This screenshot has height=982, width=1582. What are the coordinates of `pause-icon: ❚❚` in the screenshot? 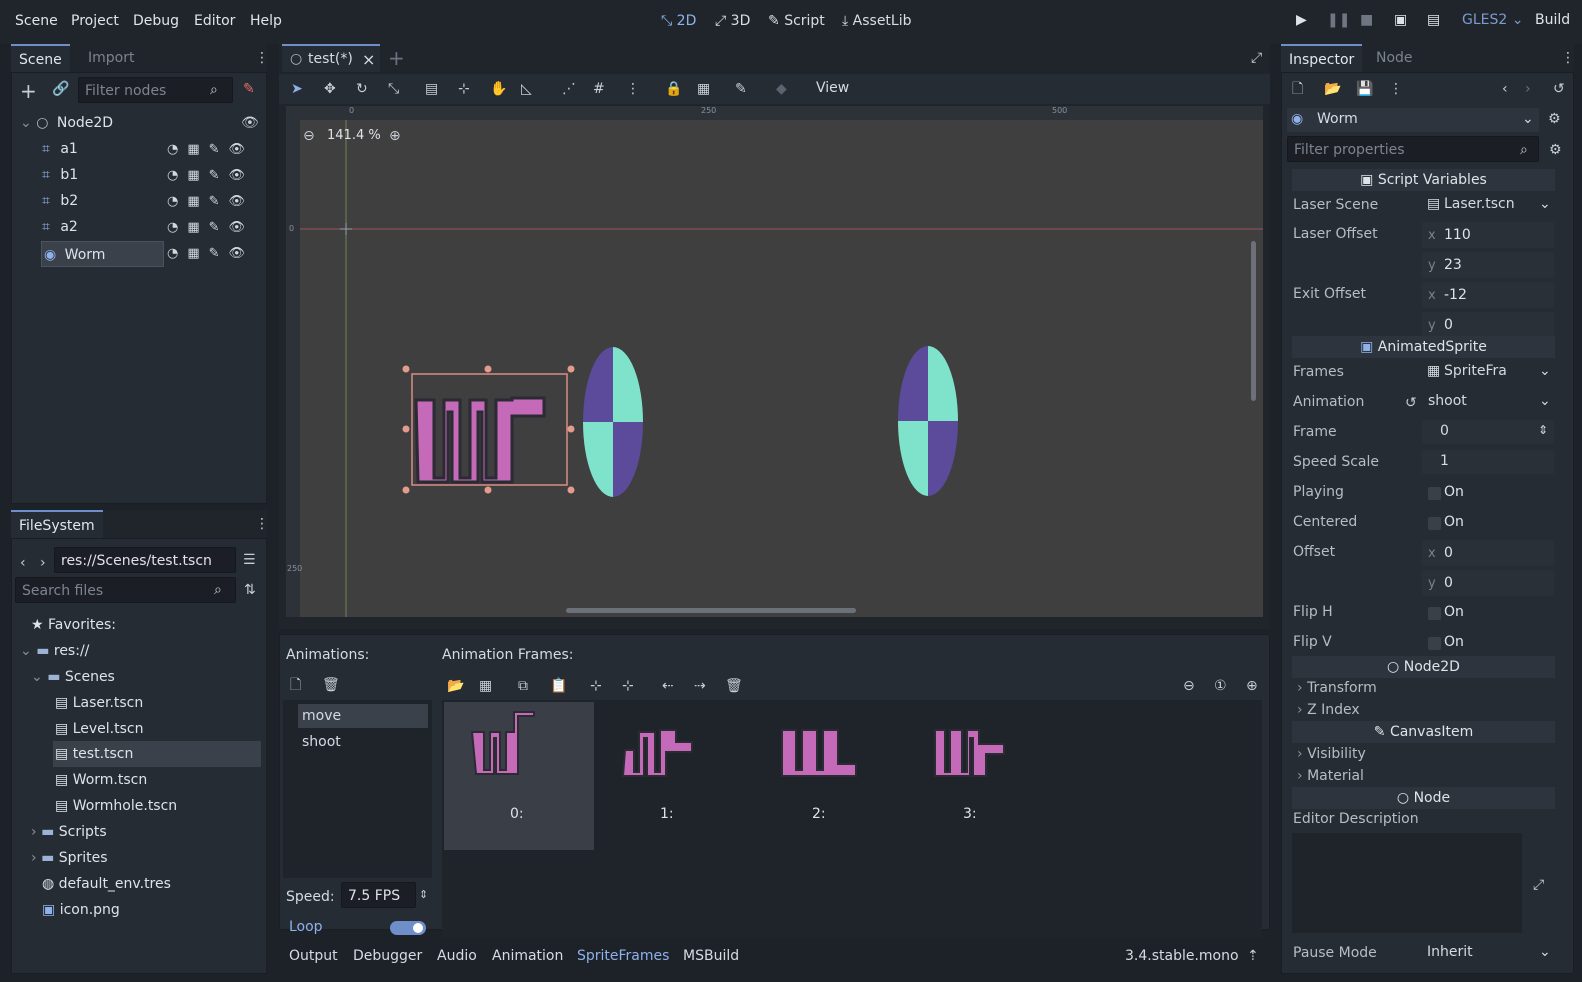 It's located at (1338, 20).